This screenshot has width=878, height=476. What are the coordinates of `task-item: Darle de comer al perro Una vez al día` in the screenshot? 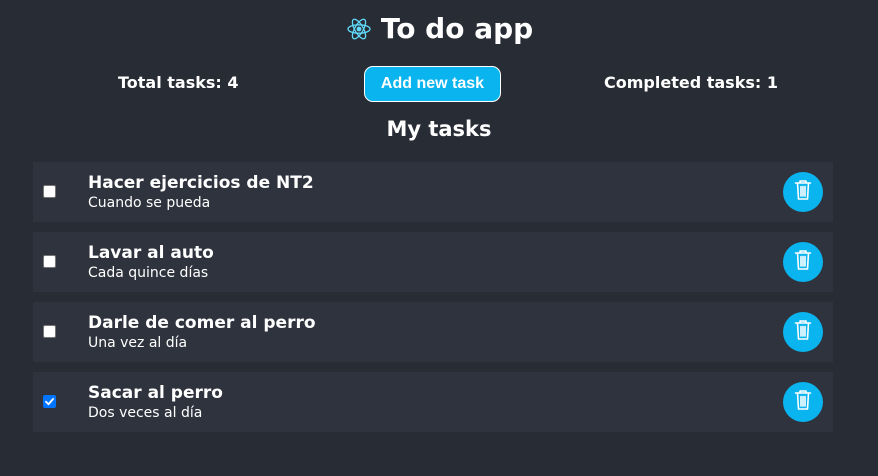 It's located at (433, 332).